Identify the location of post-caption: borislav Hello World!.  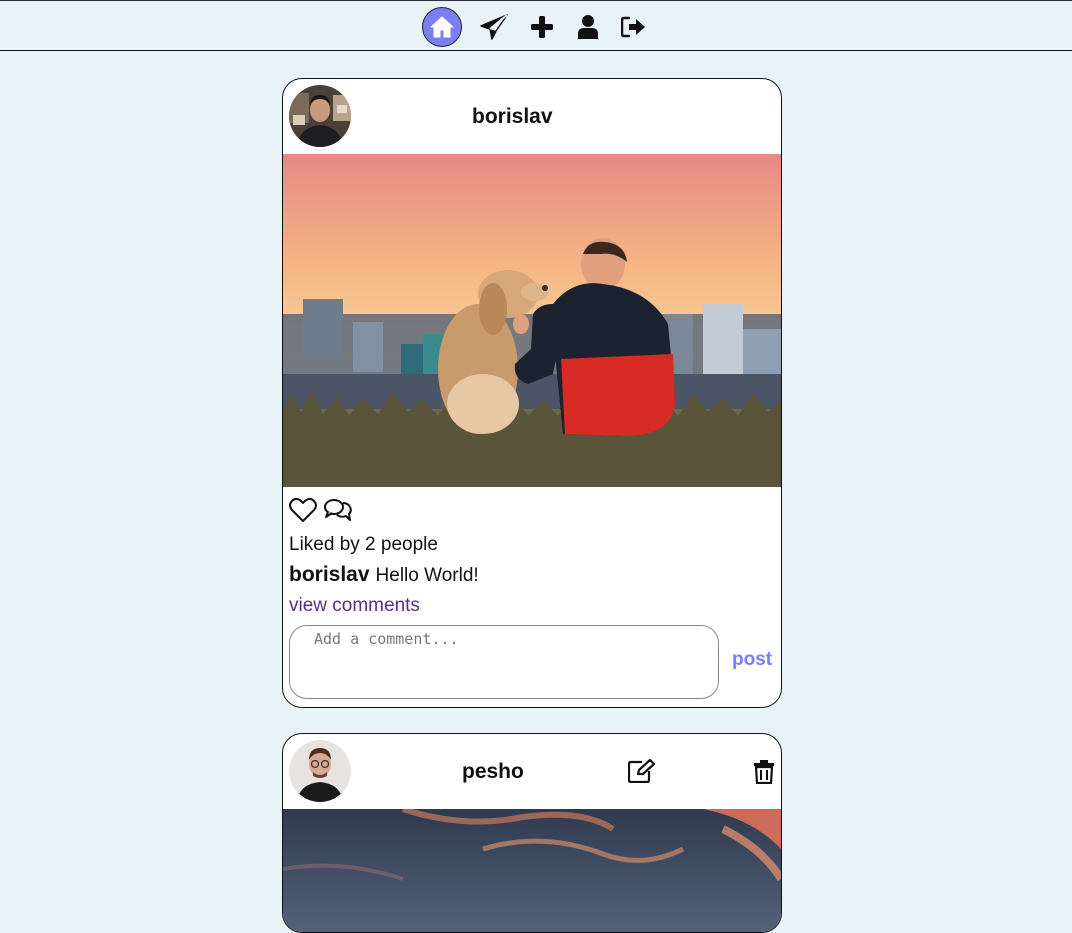
(384, 575).